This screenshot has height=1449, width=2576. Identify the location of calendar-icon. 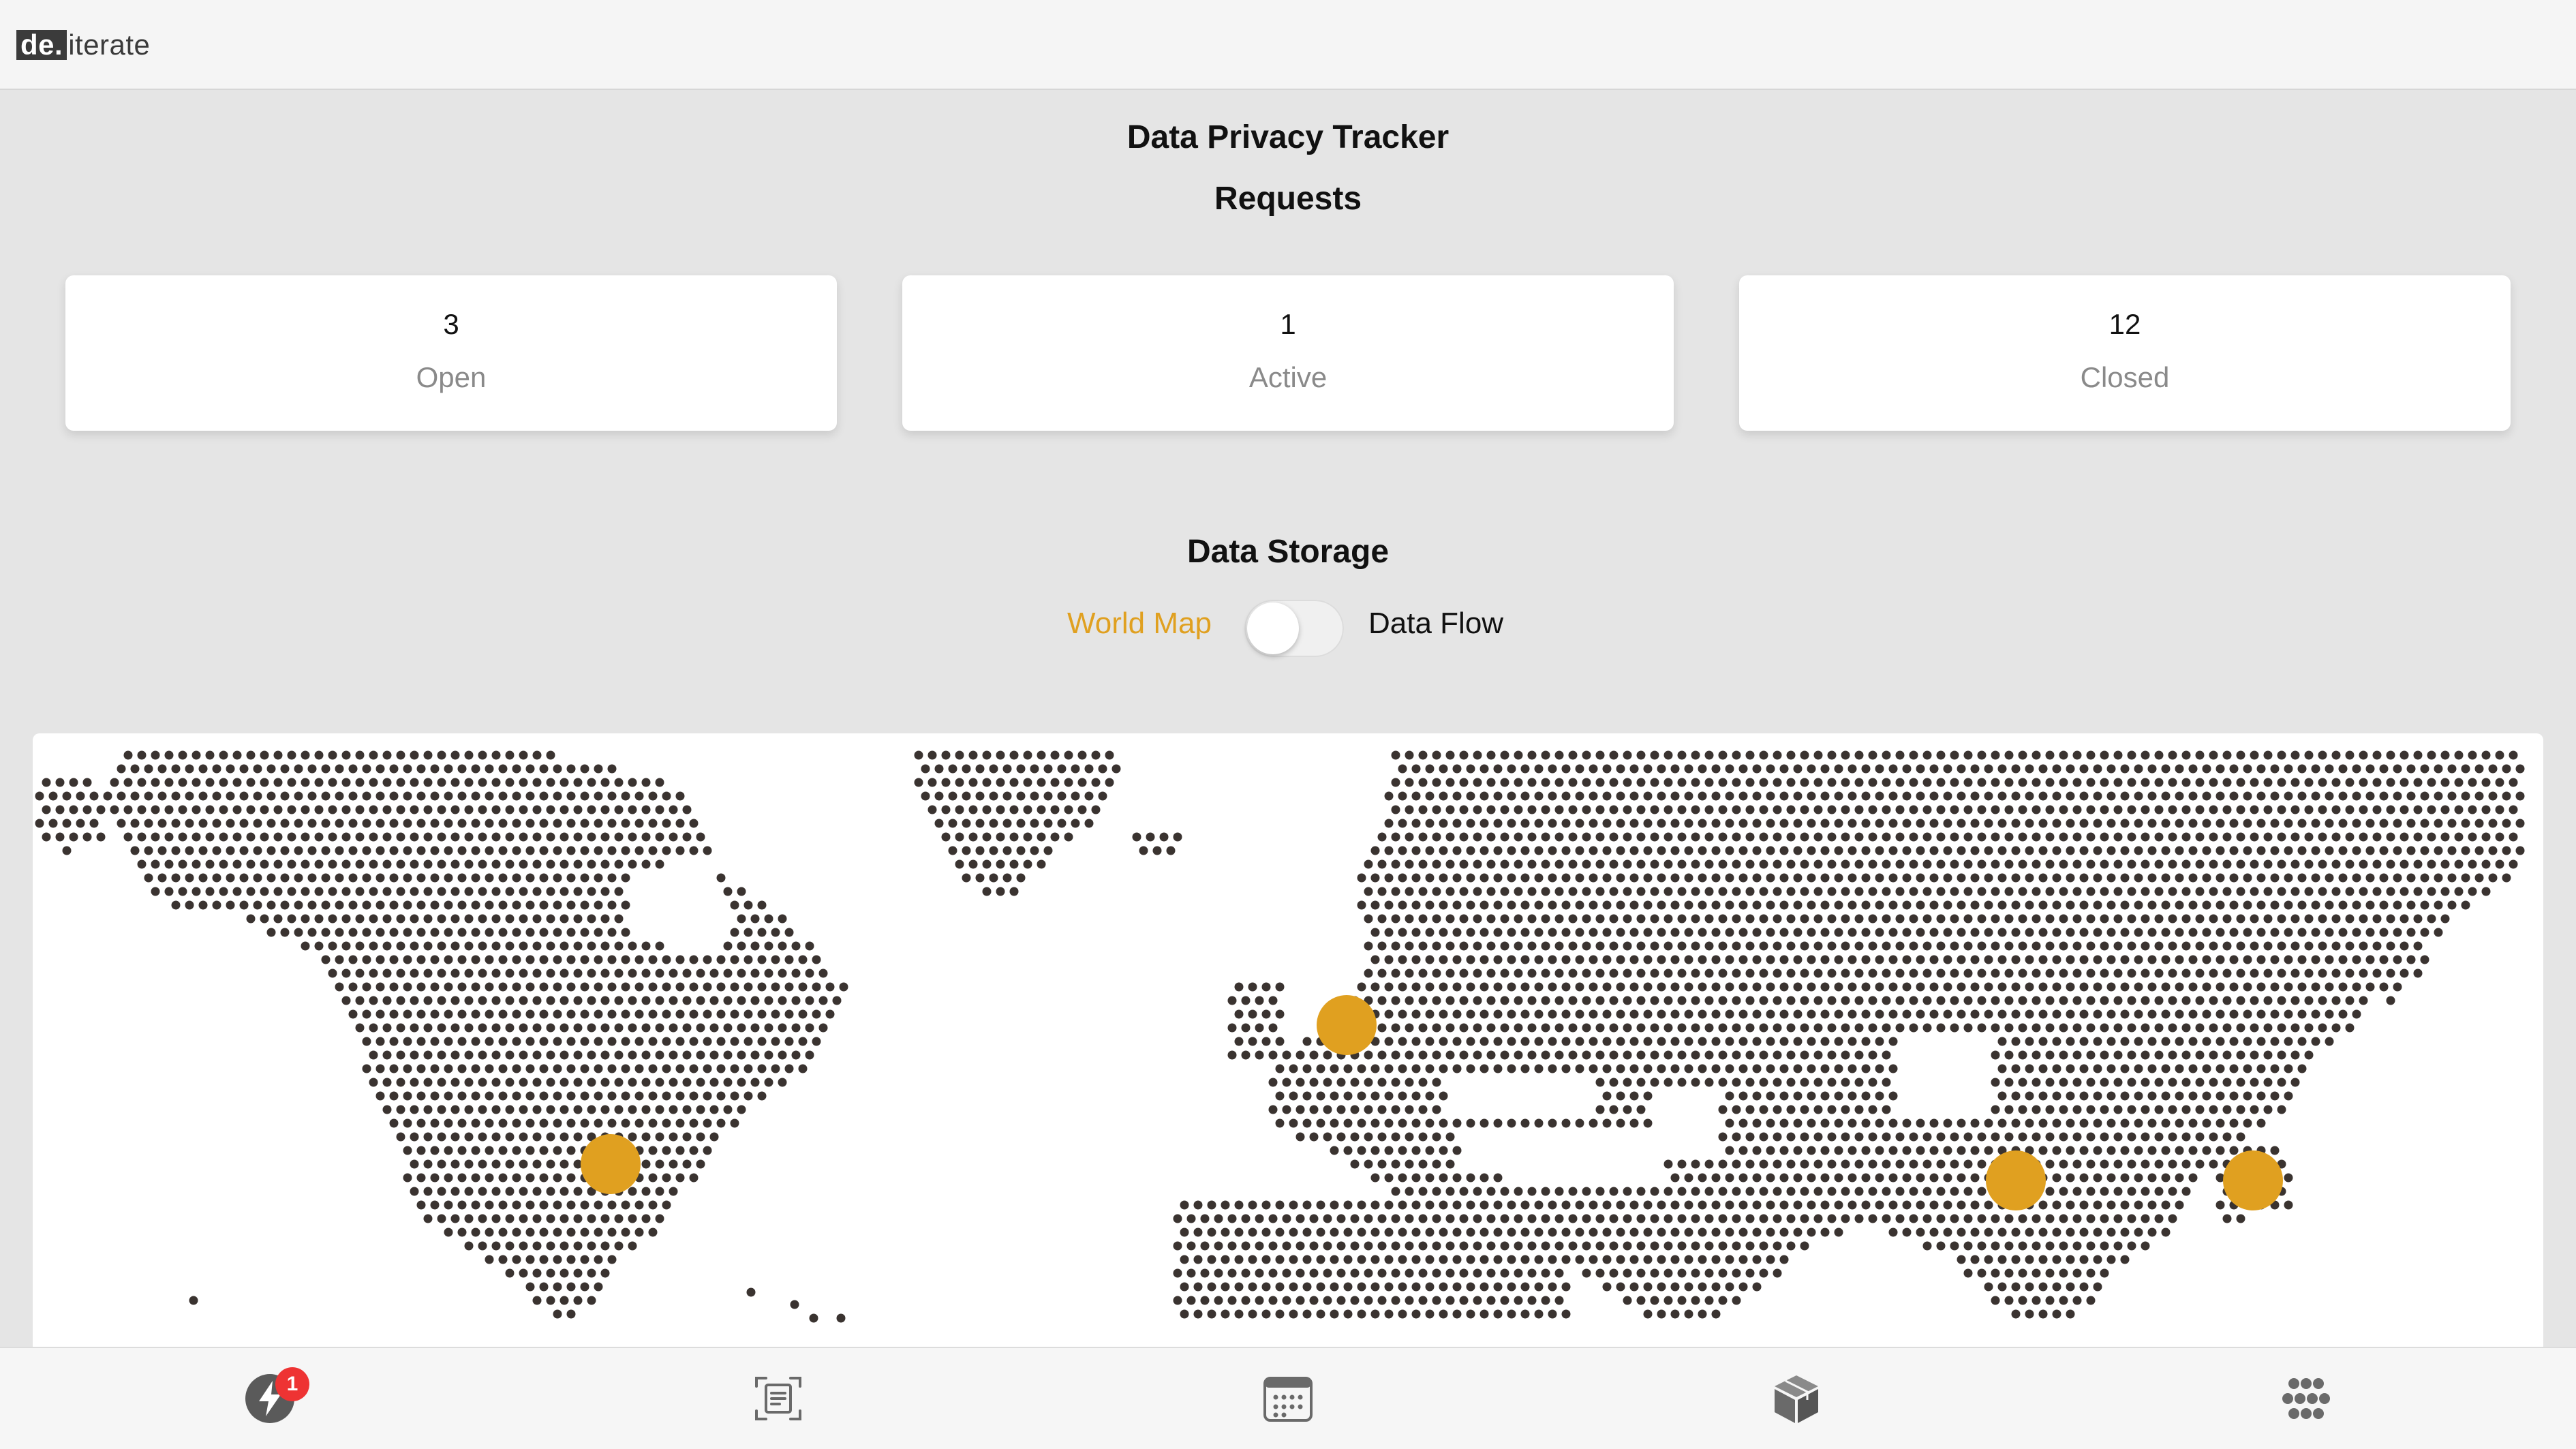
(1288, 1398).